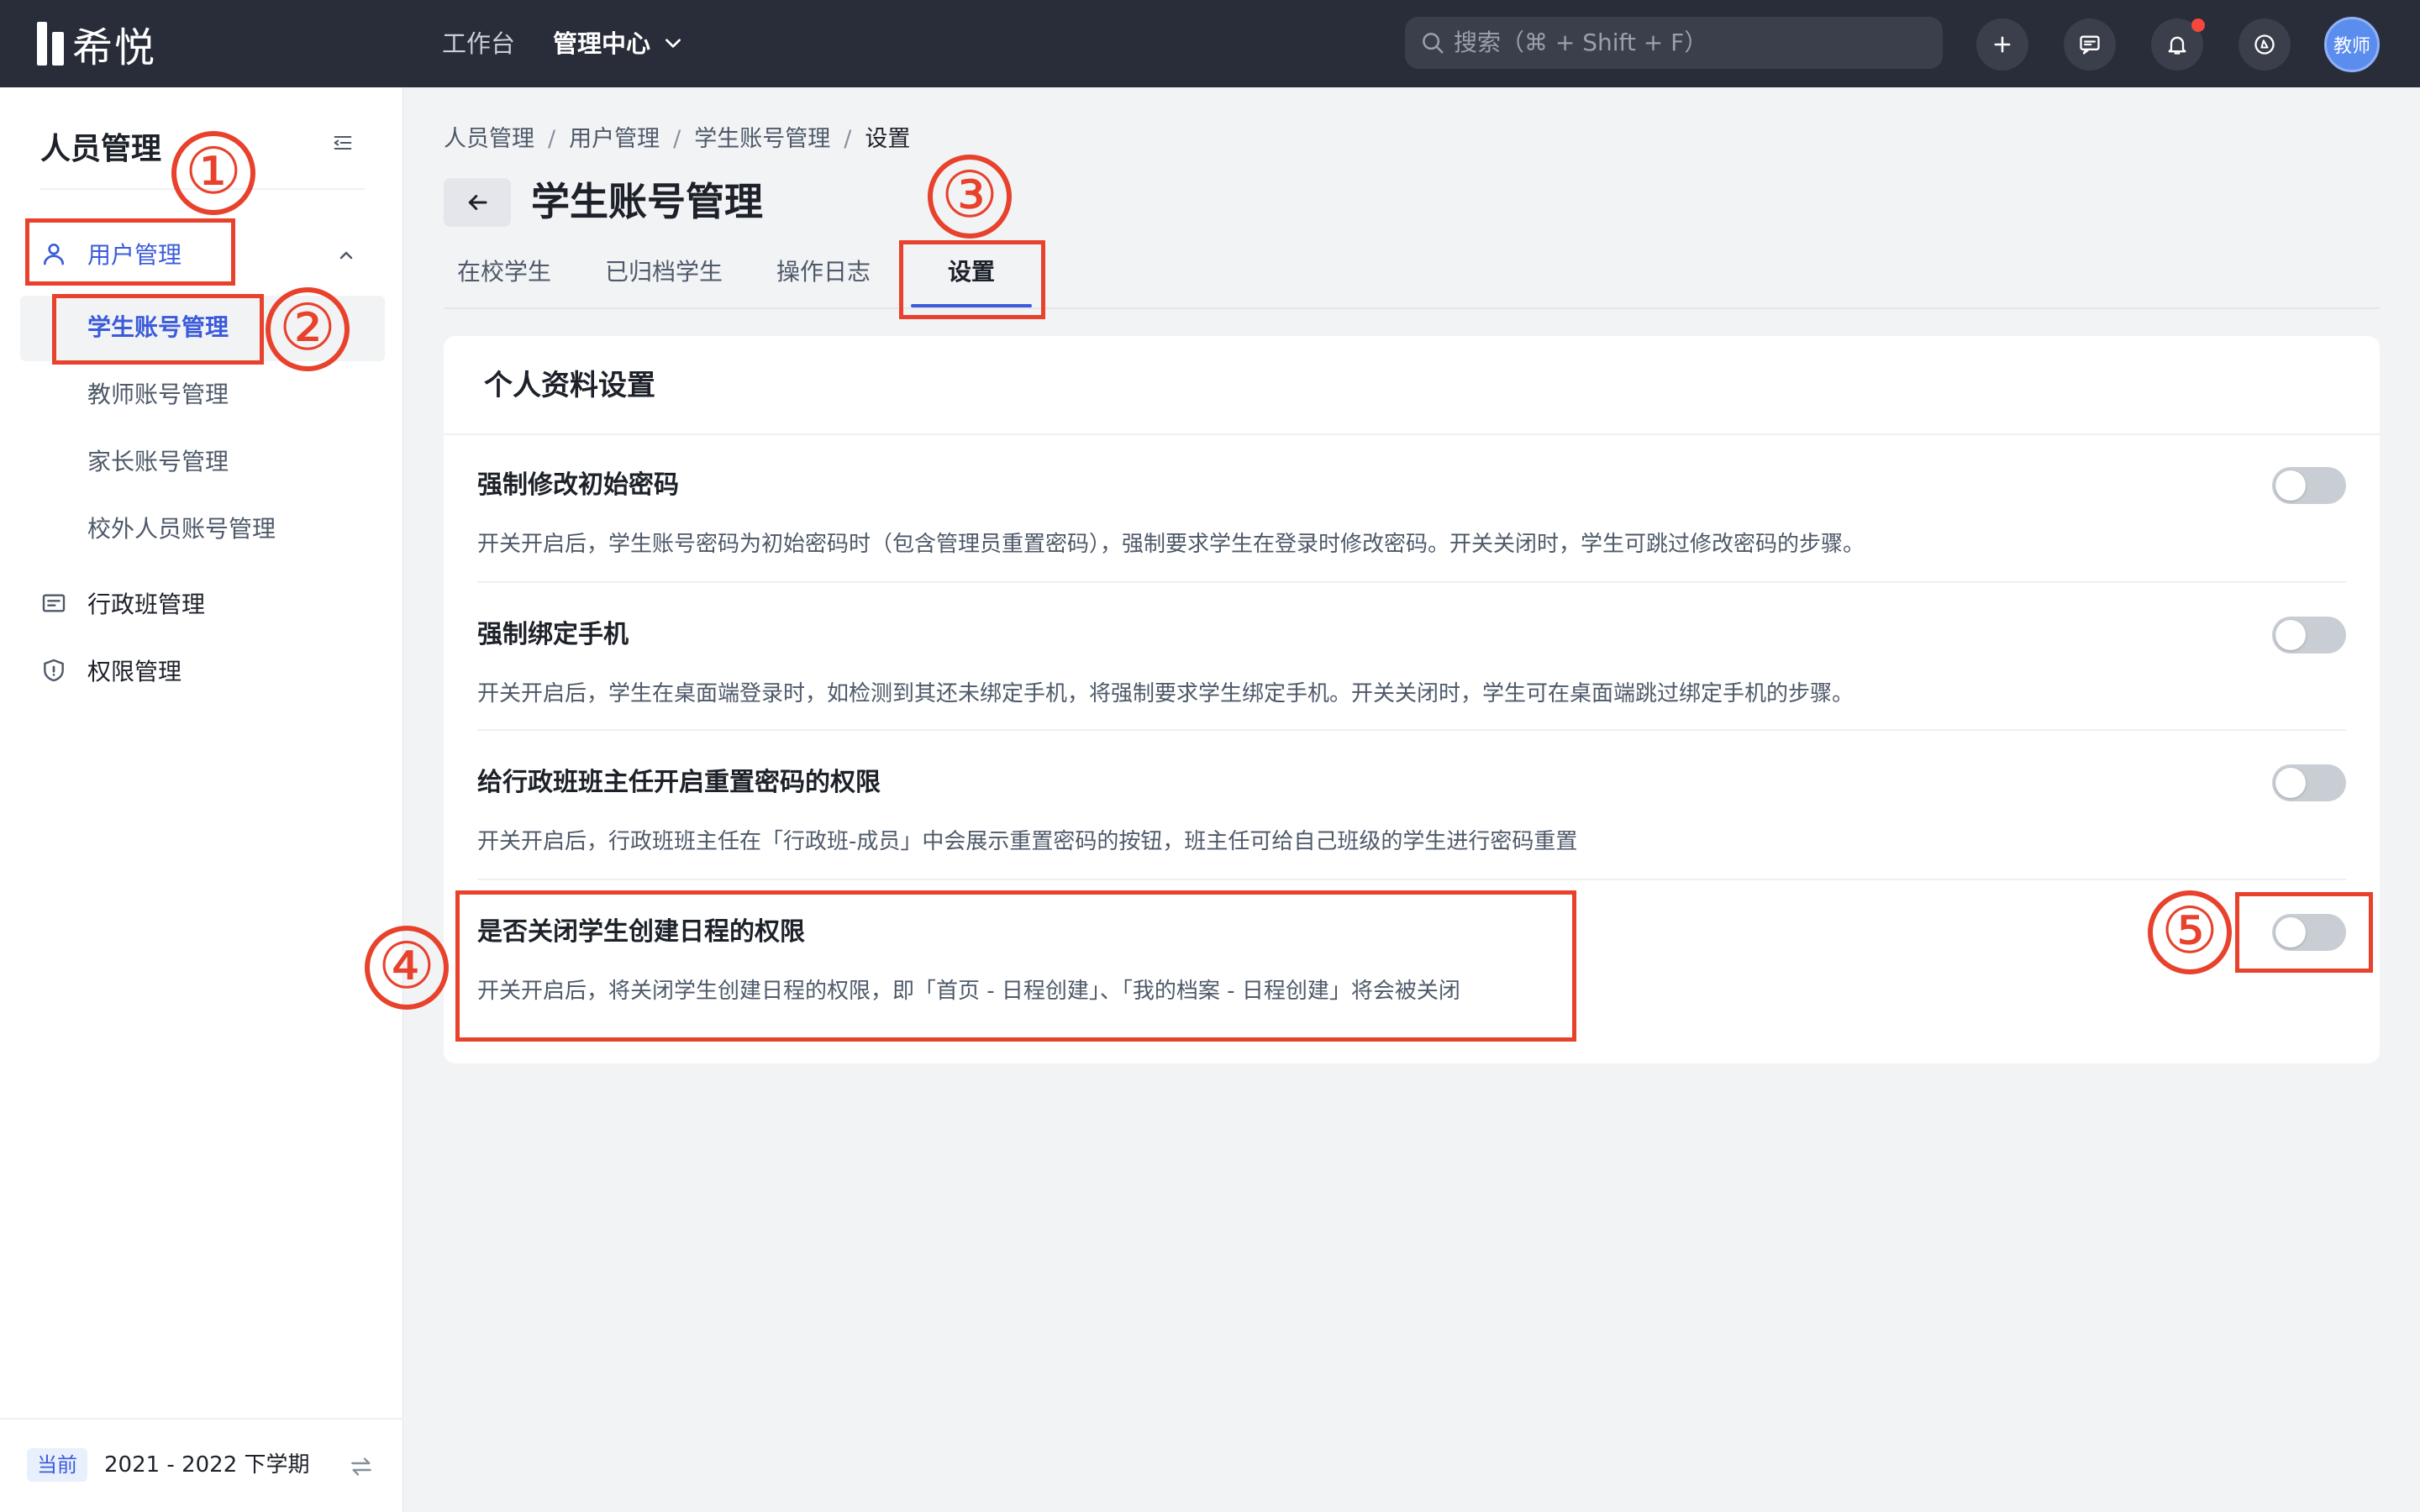 The height and width of the screenshot is (1512, 2420). Describe the element at coordinates (762, 139) in the screenshot. I see `breadcrumb-item: 学生账号管理` at that location.